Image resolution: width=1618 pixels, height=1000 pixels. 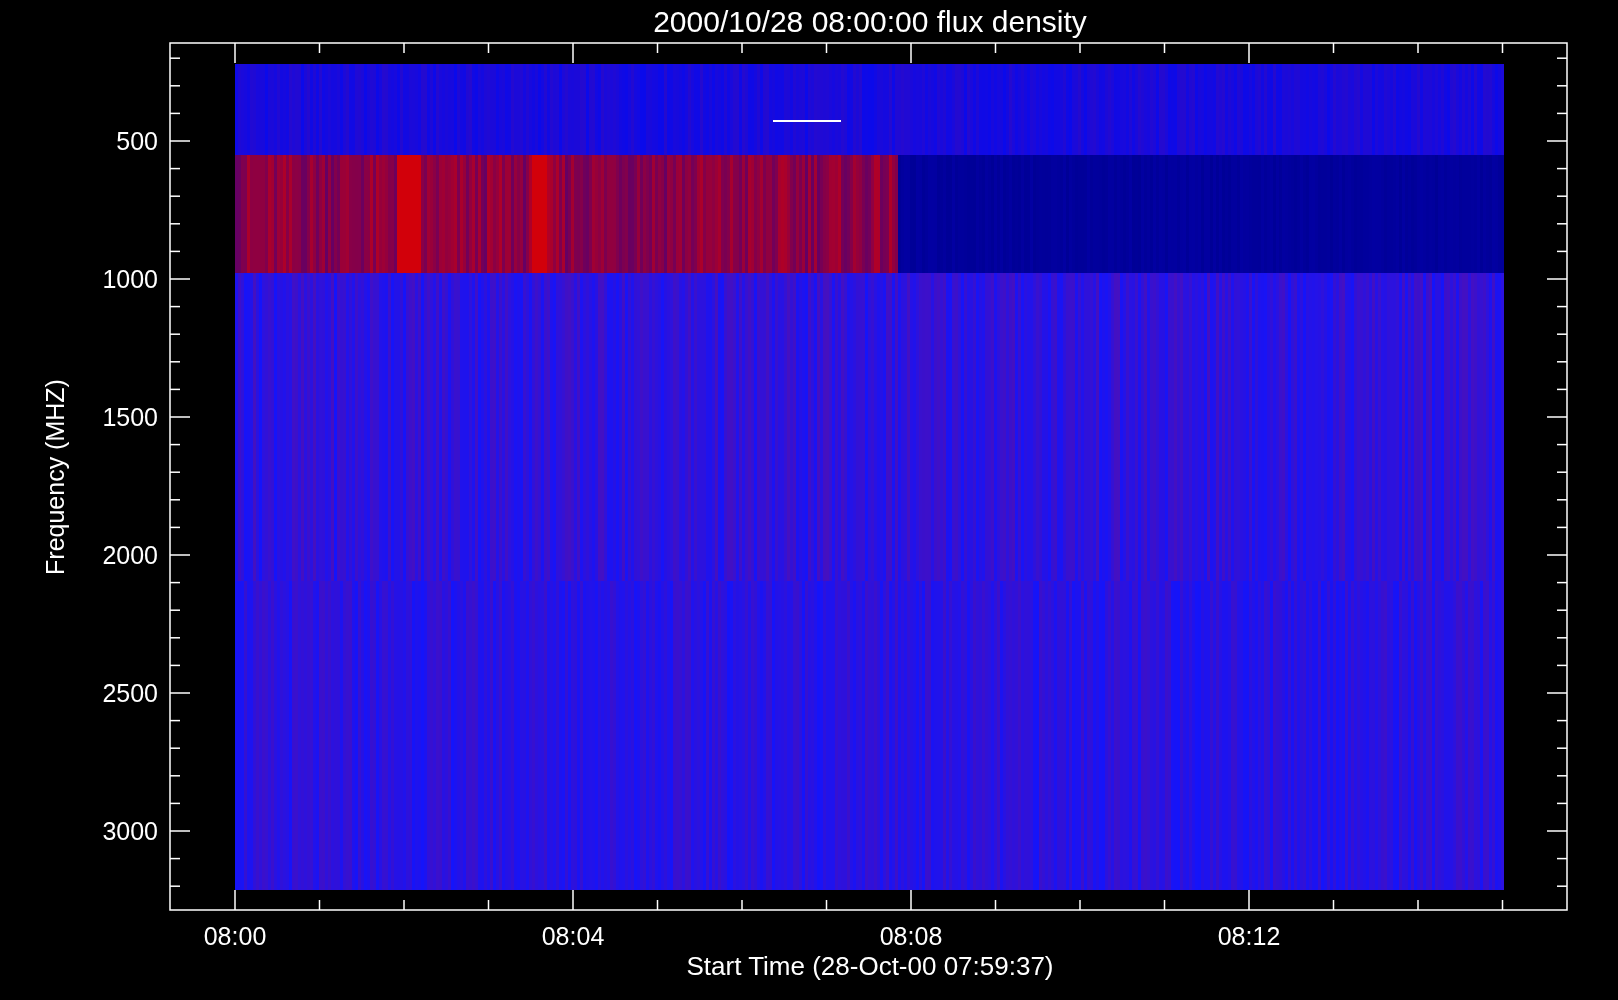 What do you see at coordinates (870, 21) in the screenshot?
I see `plot-title: 2000/10/28 08:00:00 flux density` at bounding box center [870, 21].